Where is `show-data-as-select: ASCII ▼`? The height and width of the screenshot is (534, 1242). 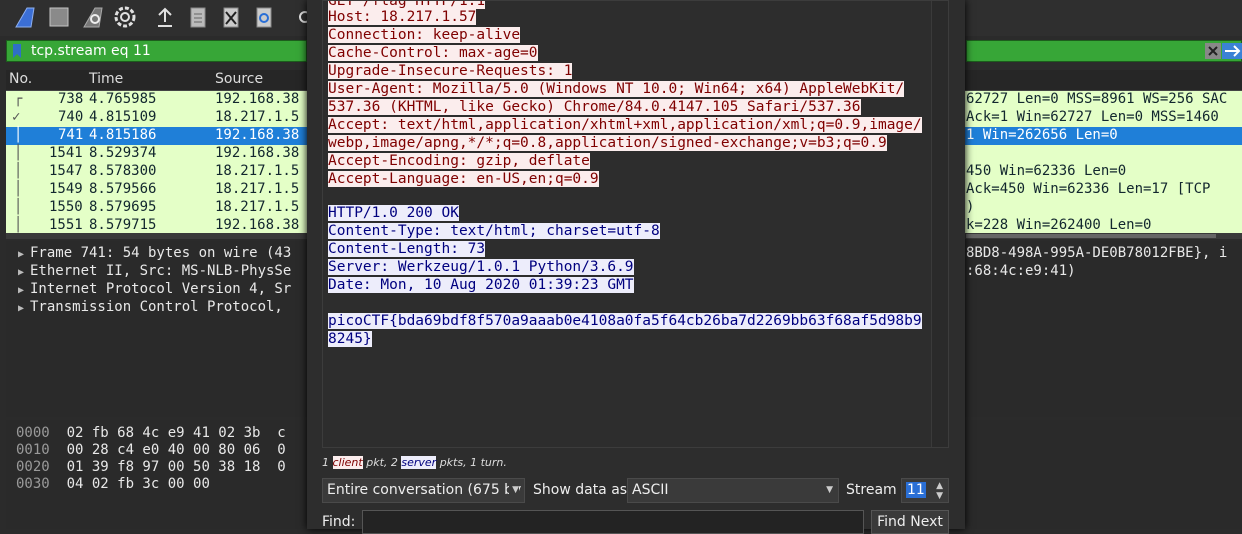 show-data-as-select: ASCII ▼ is located at coordinates (733, 490).